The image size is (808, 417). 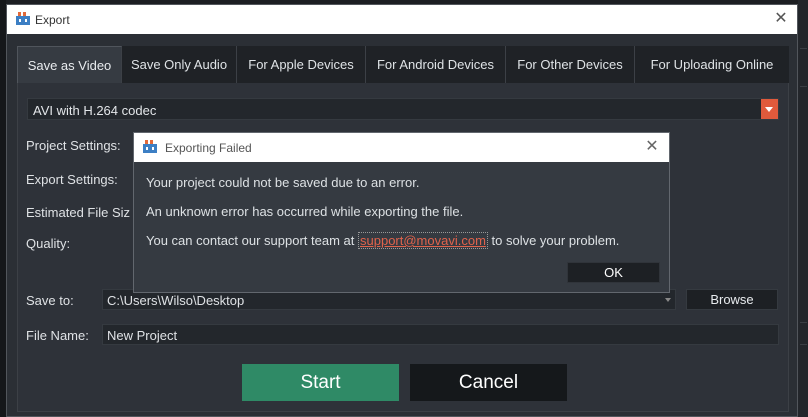 I want to click on tab-for-apple-devices: For Apple Devices, so click(x=301, y=64).